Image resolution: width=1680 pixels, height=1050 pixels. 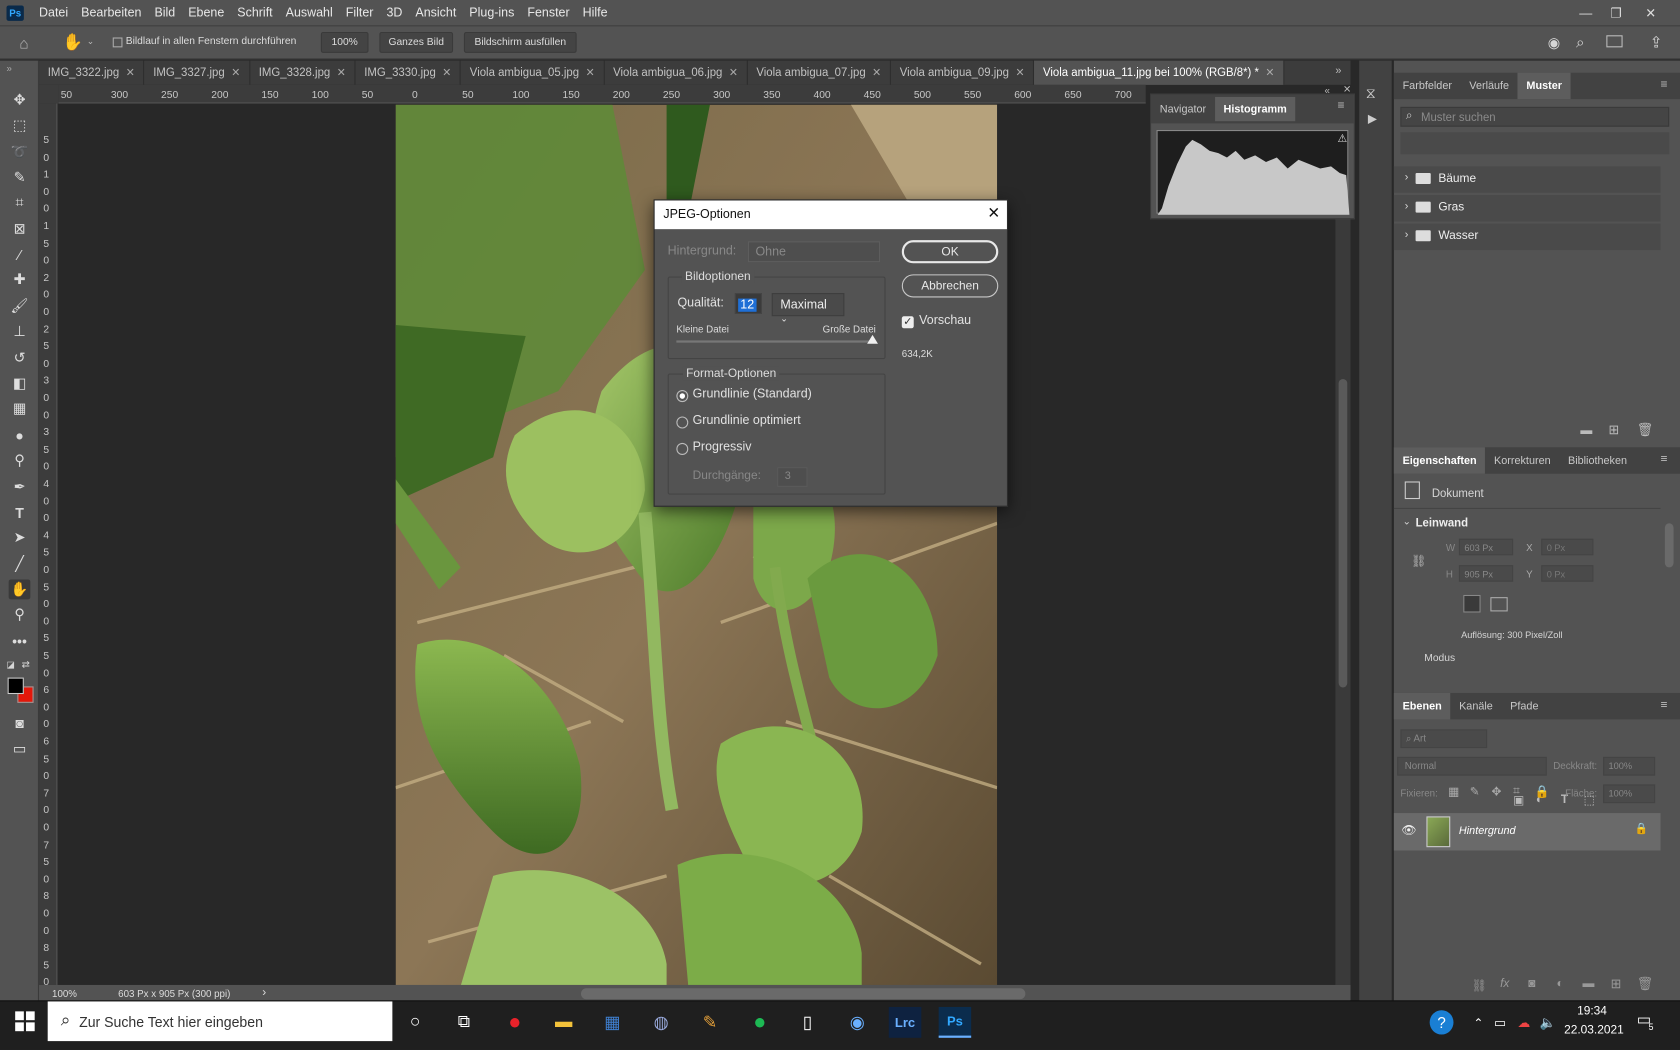 What do you see at coordinates (1475, 791) in the screenshot?
I see `lock-paint-icon: ✎` at bounding box center [1475, 791].